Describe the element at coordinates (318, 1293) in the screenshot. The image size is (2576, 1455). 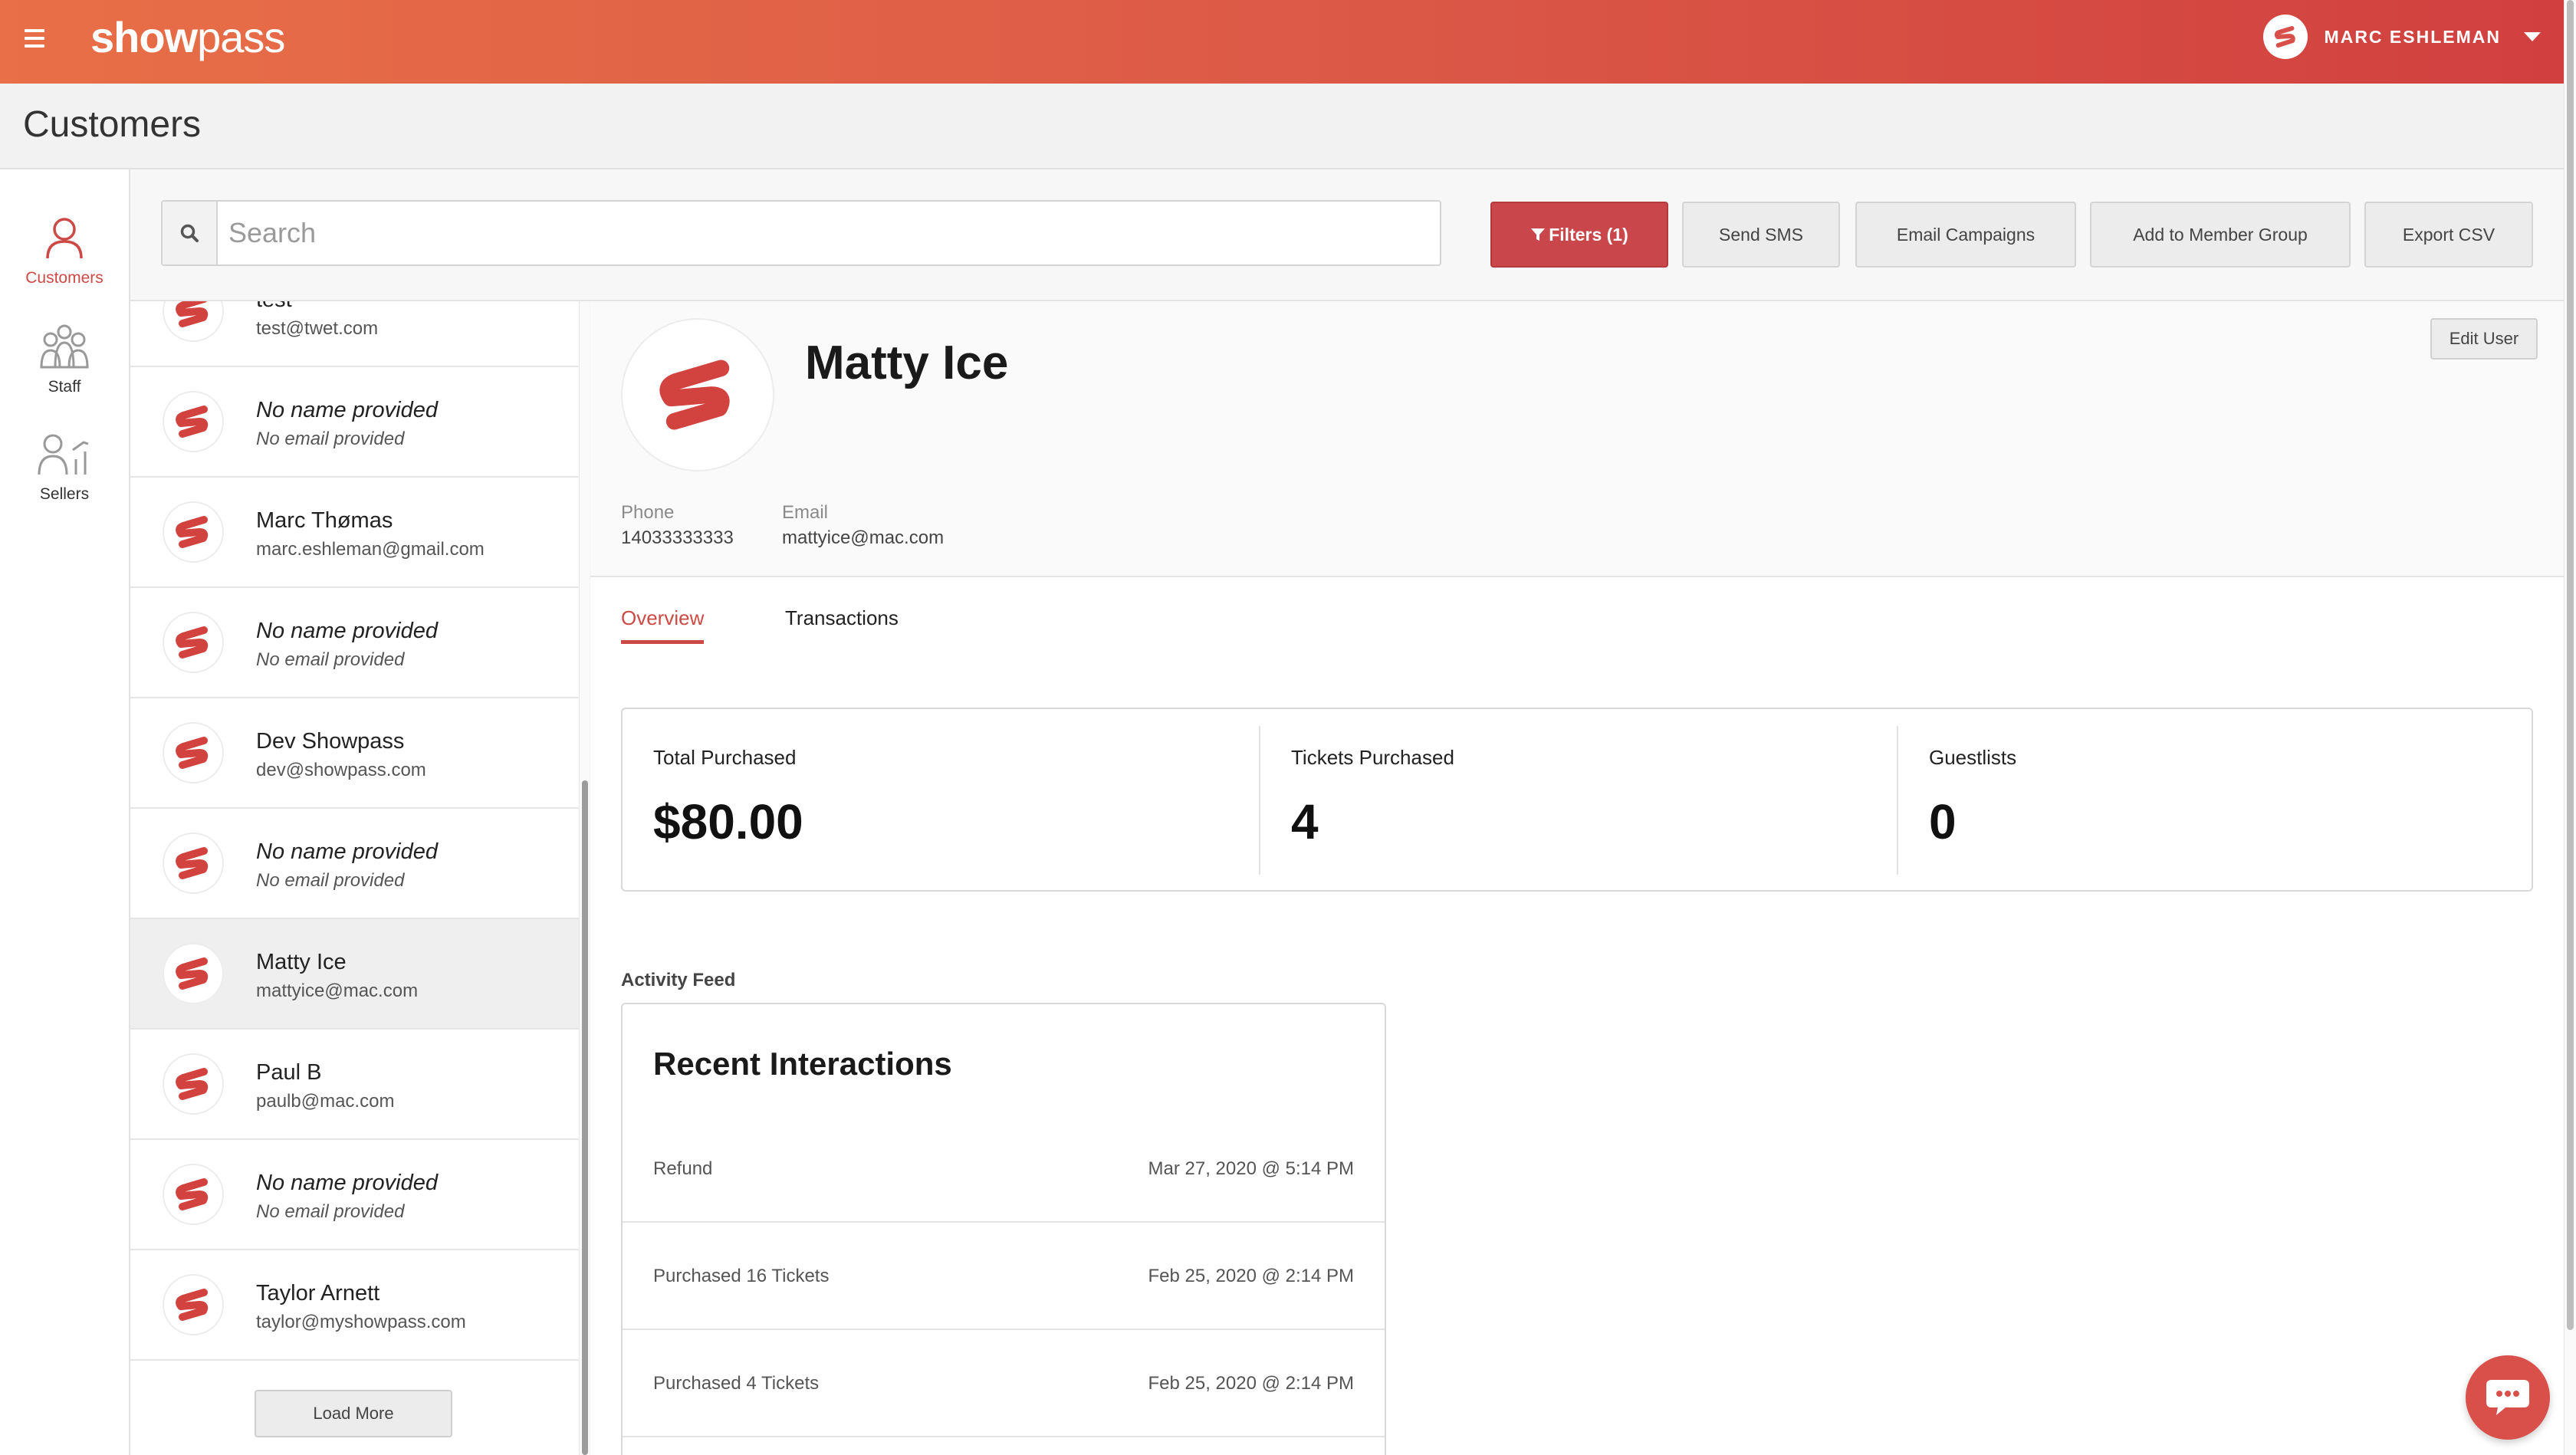
I see `customer-name: Taylor Arnett` at that location.